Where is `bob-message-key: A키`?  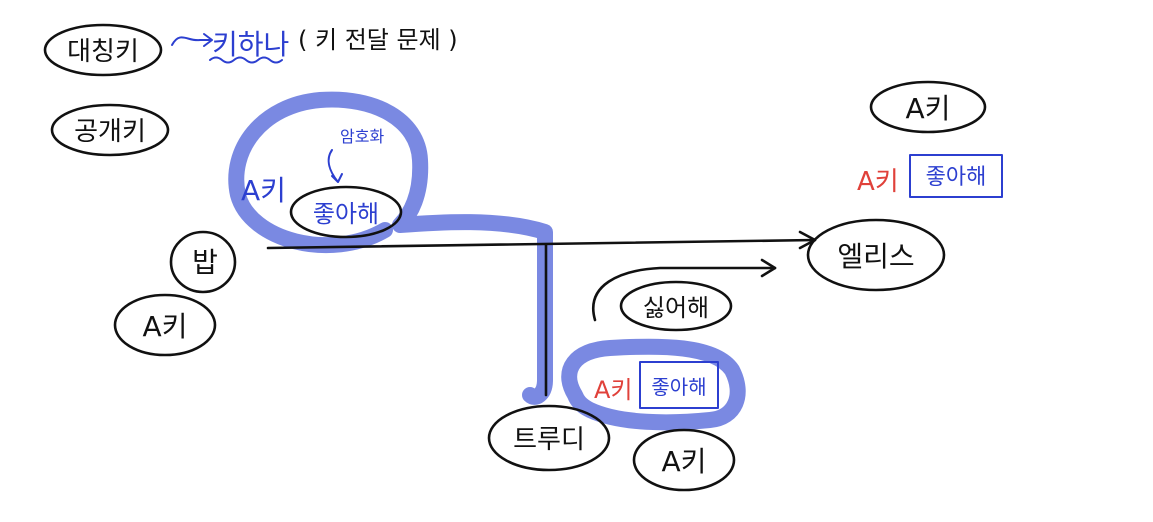
bob-message-key: A키 is located at coordinates (263, 190).